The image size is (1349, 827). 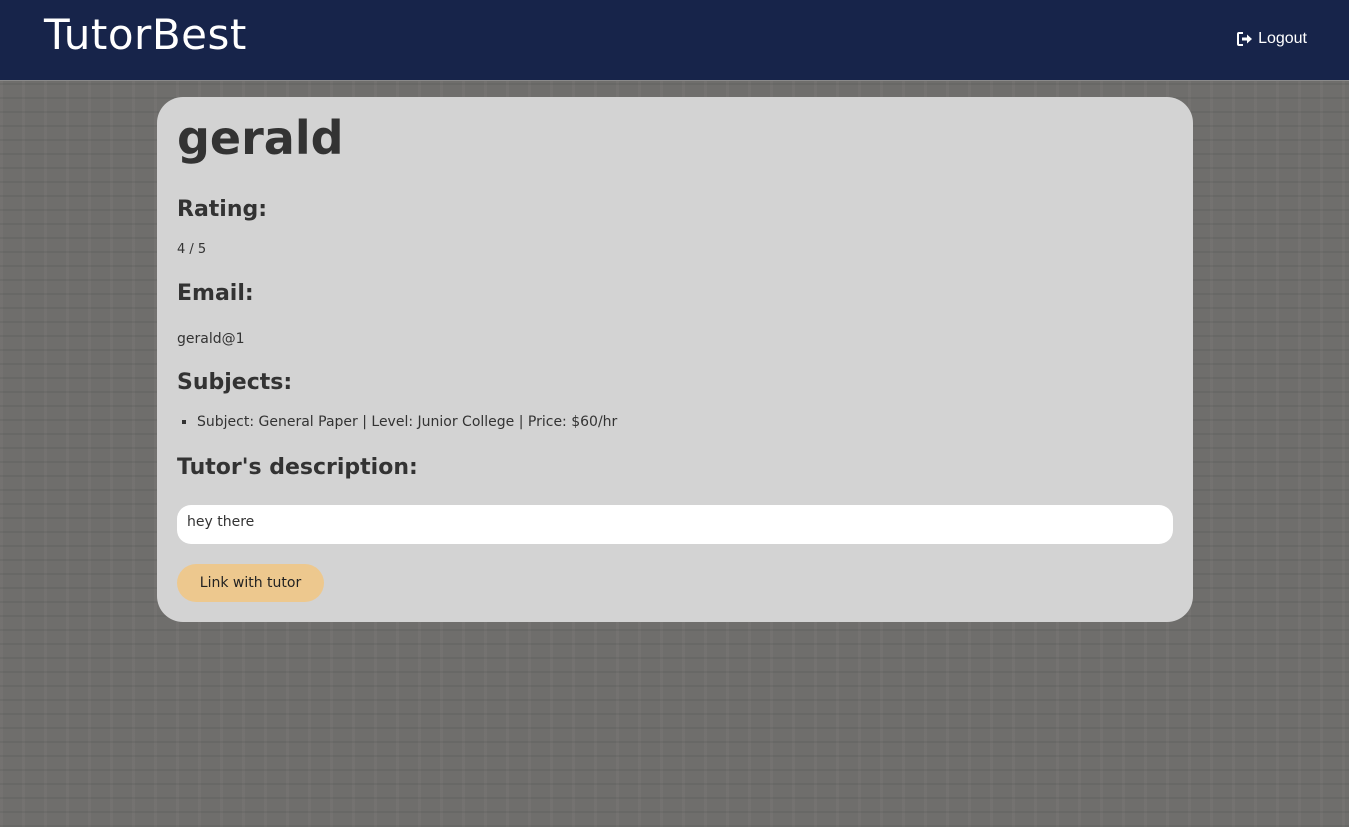 What do you see at coordinates (235, 382) in the screenshot?
I see `subjects-heading: Subjects:` at bounding box center [235, 382].